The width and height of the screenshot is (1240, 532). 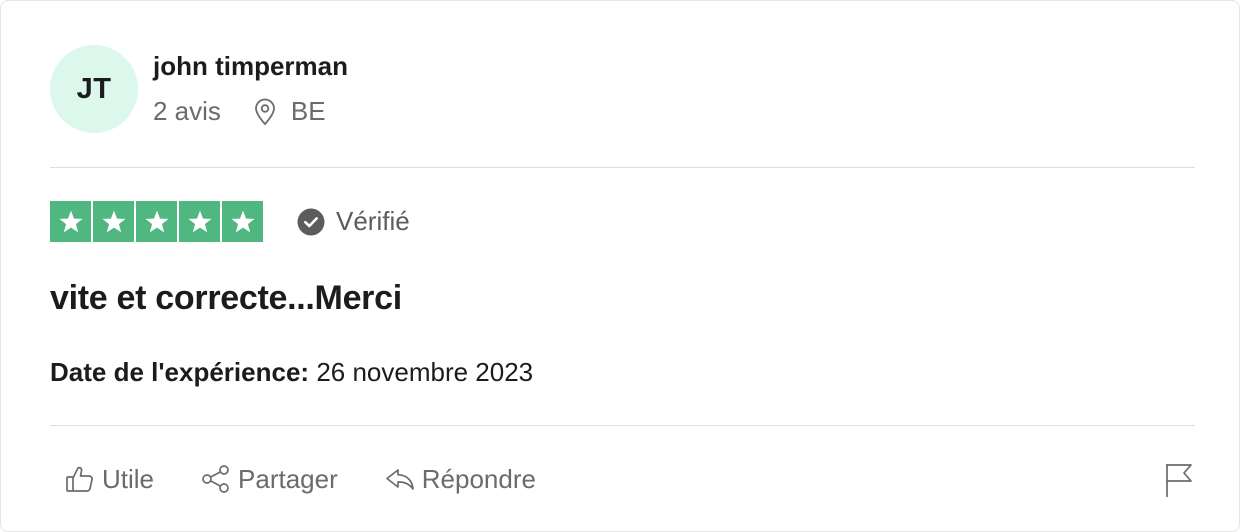 I want to click on share-button: Partager, so click(x=269, y=479).